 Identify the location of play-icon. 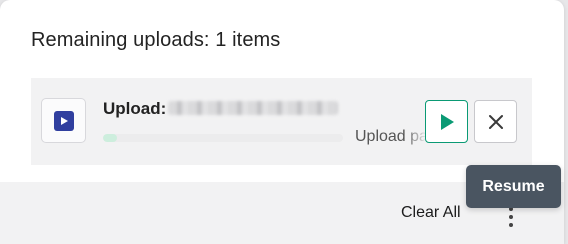
(447, 121).